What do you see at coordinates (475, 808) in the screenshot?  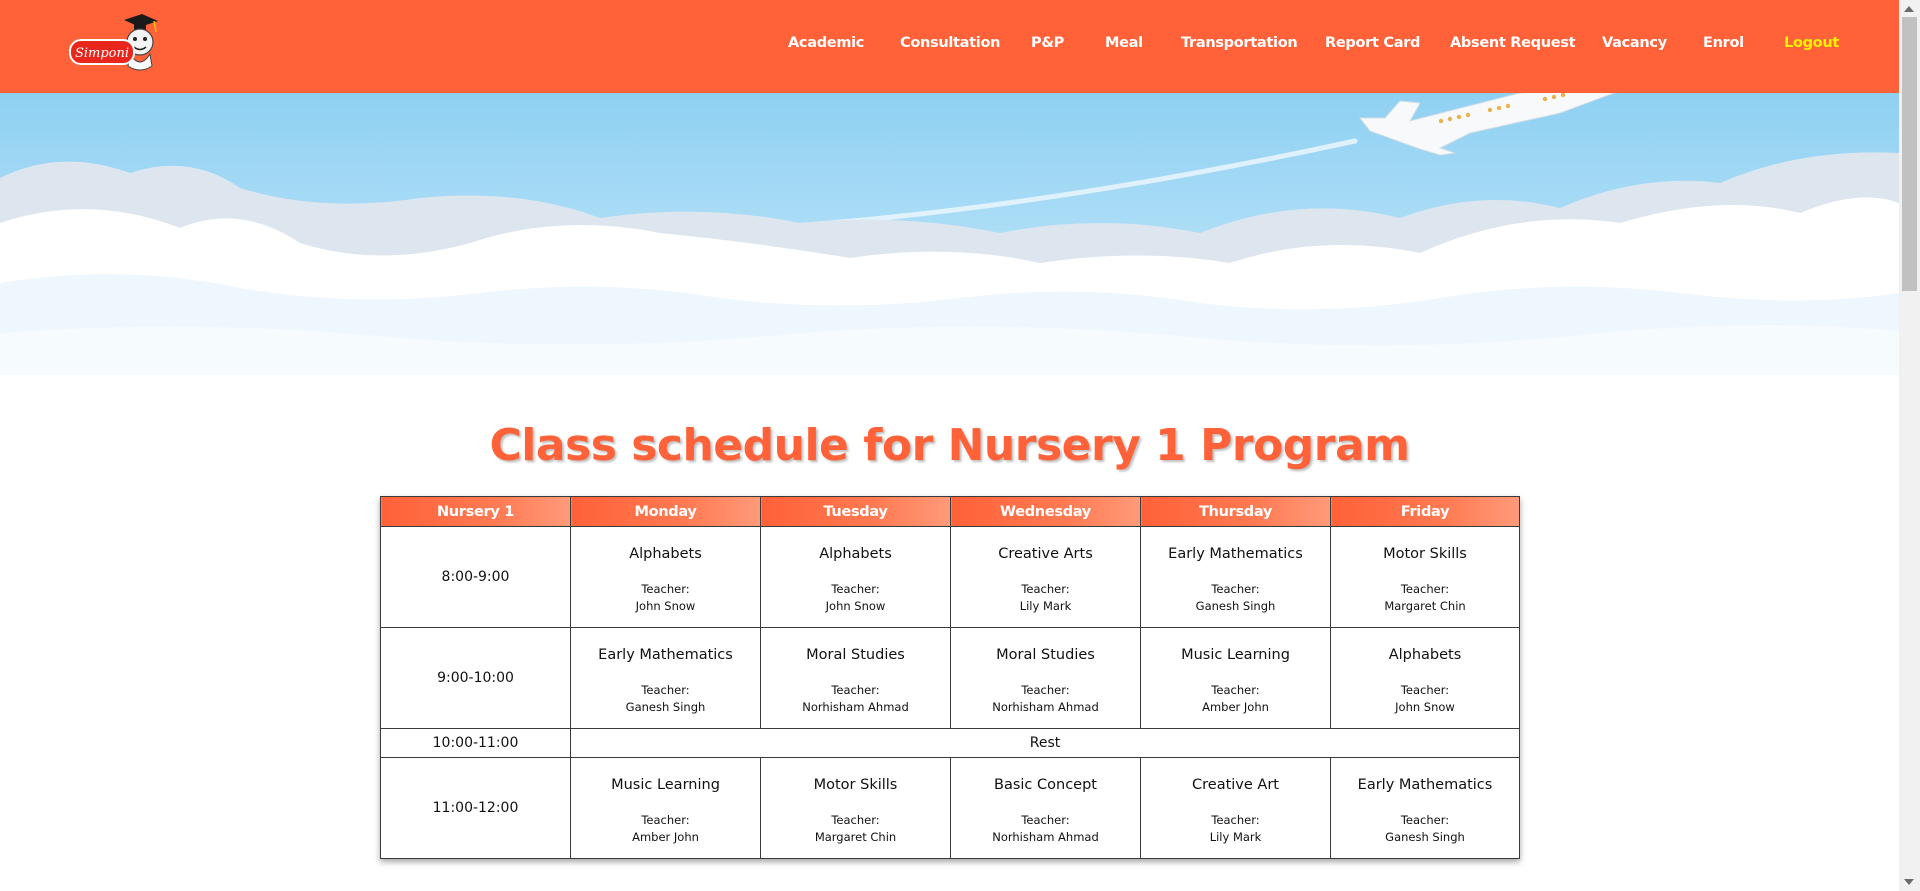 I see `time-slot: 11:00-12:00` at bounding box center [475, 808].